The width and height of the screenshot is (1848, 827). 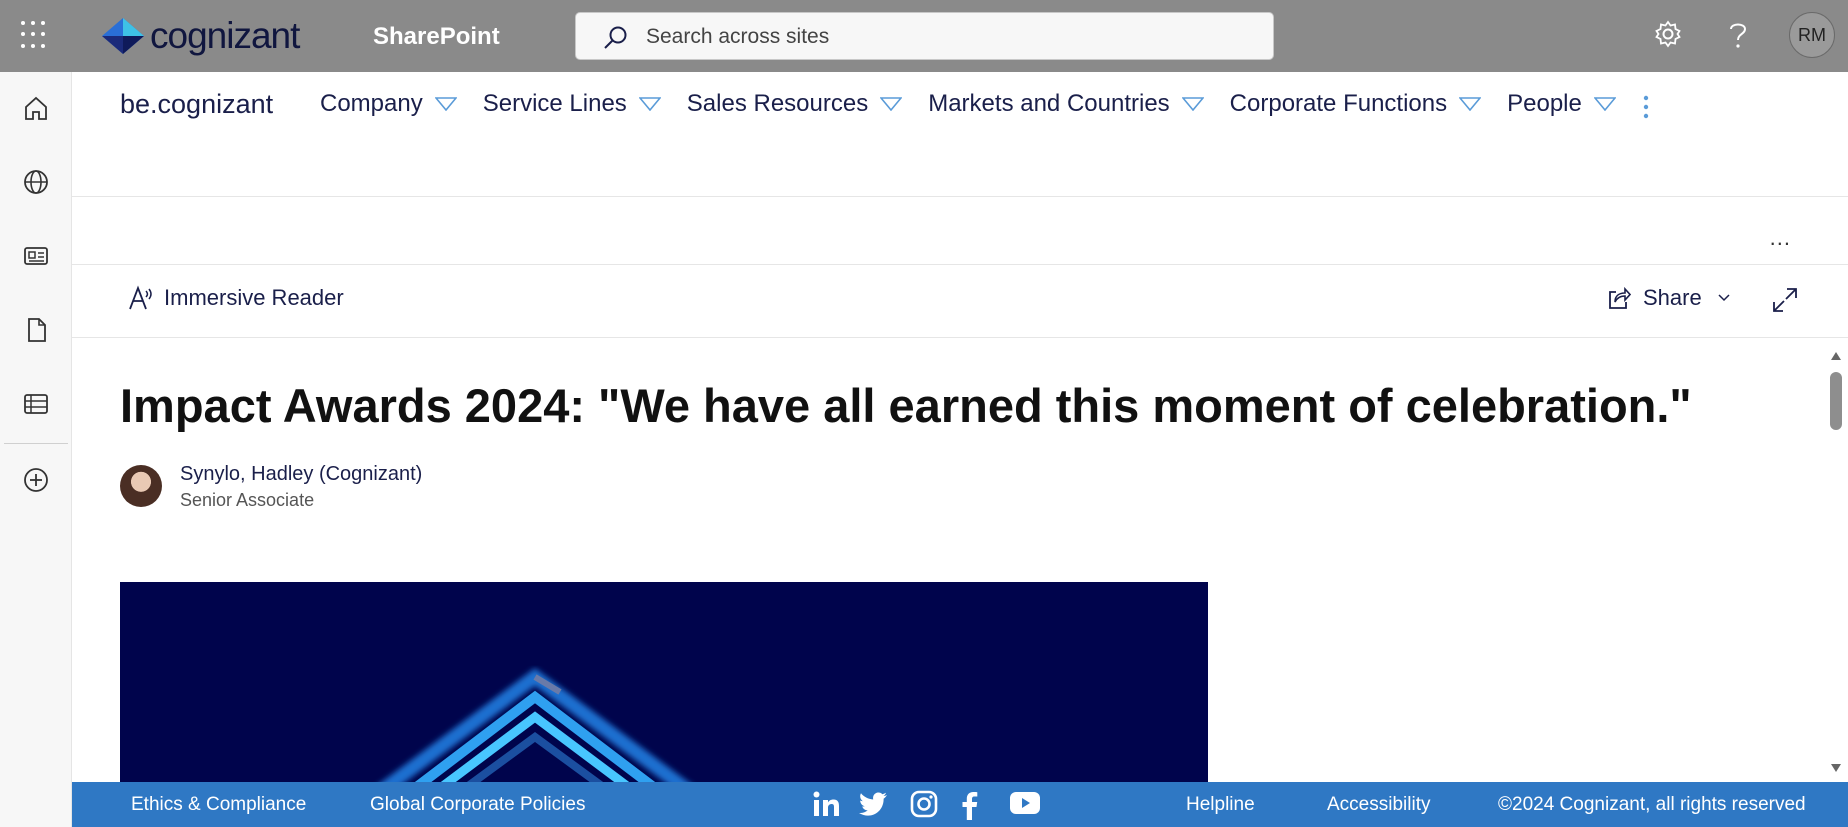 What do you see at coordinates (1738, 35) in the screenshot?
I see `help-icon` at bounding box center [1738, 35].